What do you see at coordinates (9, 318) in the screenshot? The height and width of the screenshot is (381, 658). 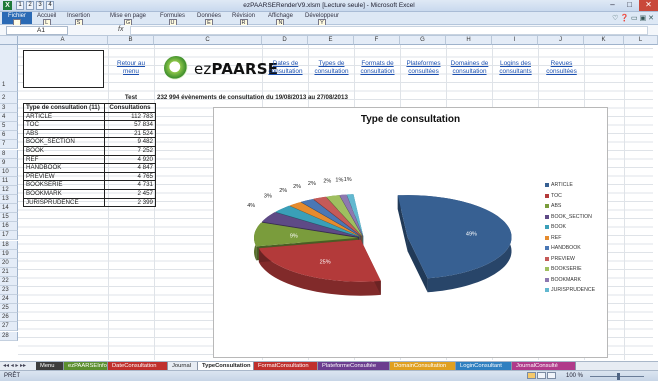 I see `row-header: 26` at bounding box center [9, 318].